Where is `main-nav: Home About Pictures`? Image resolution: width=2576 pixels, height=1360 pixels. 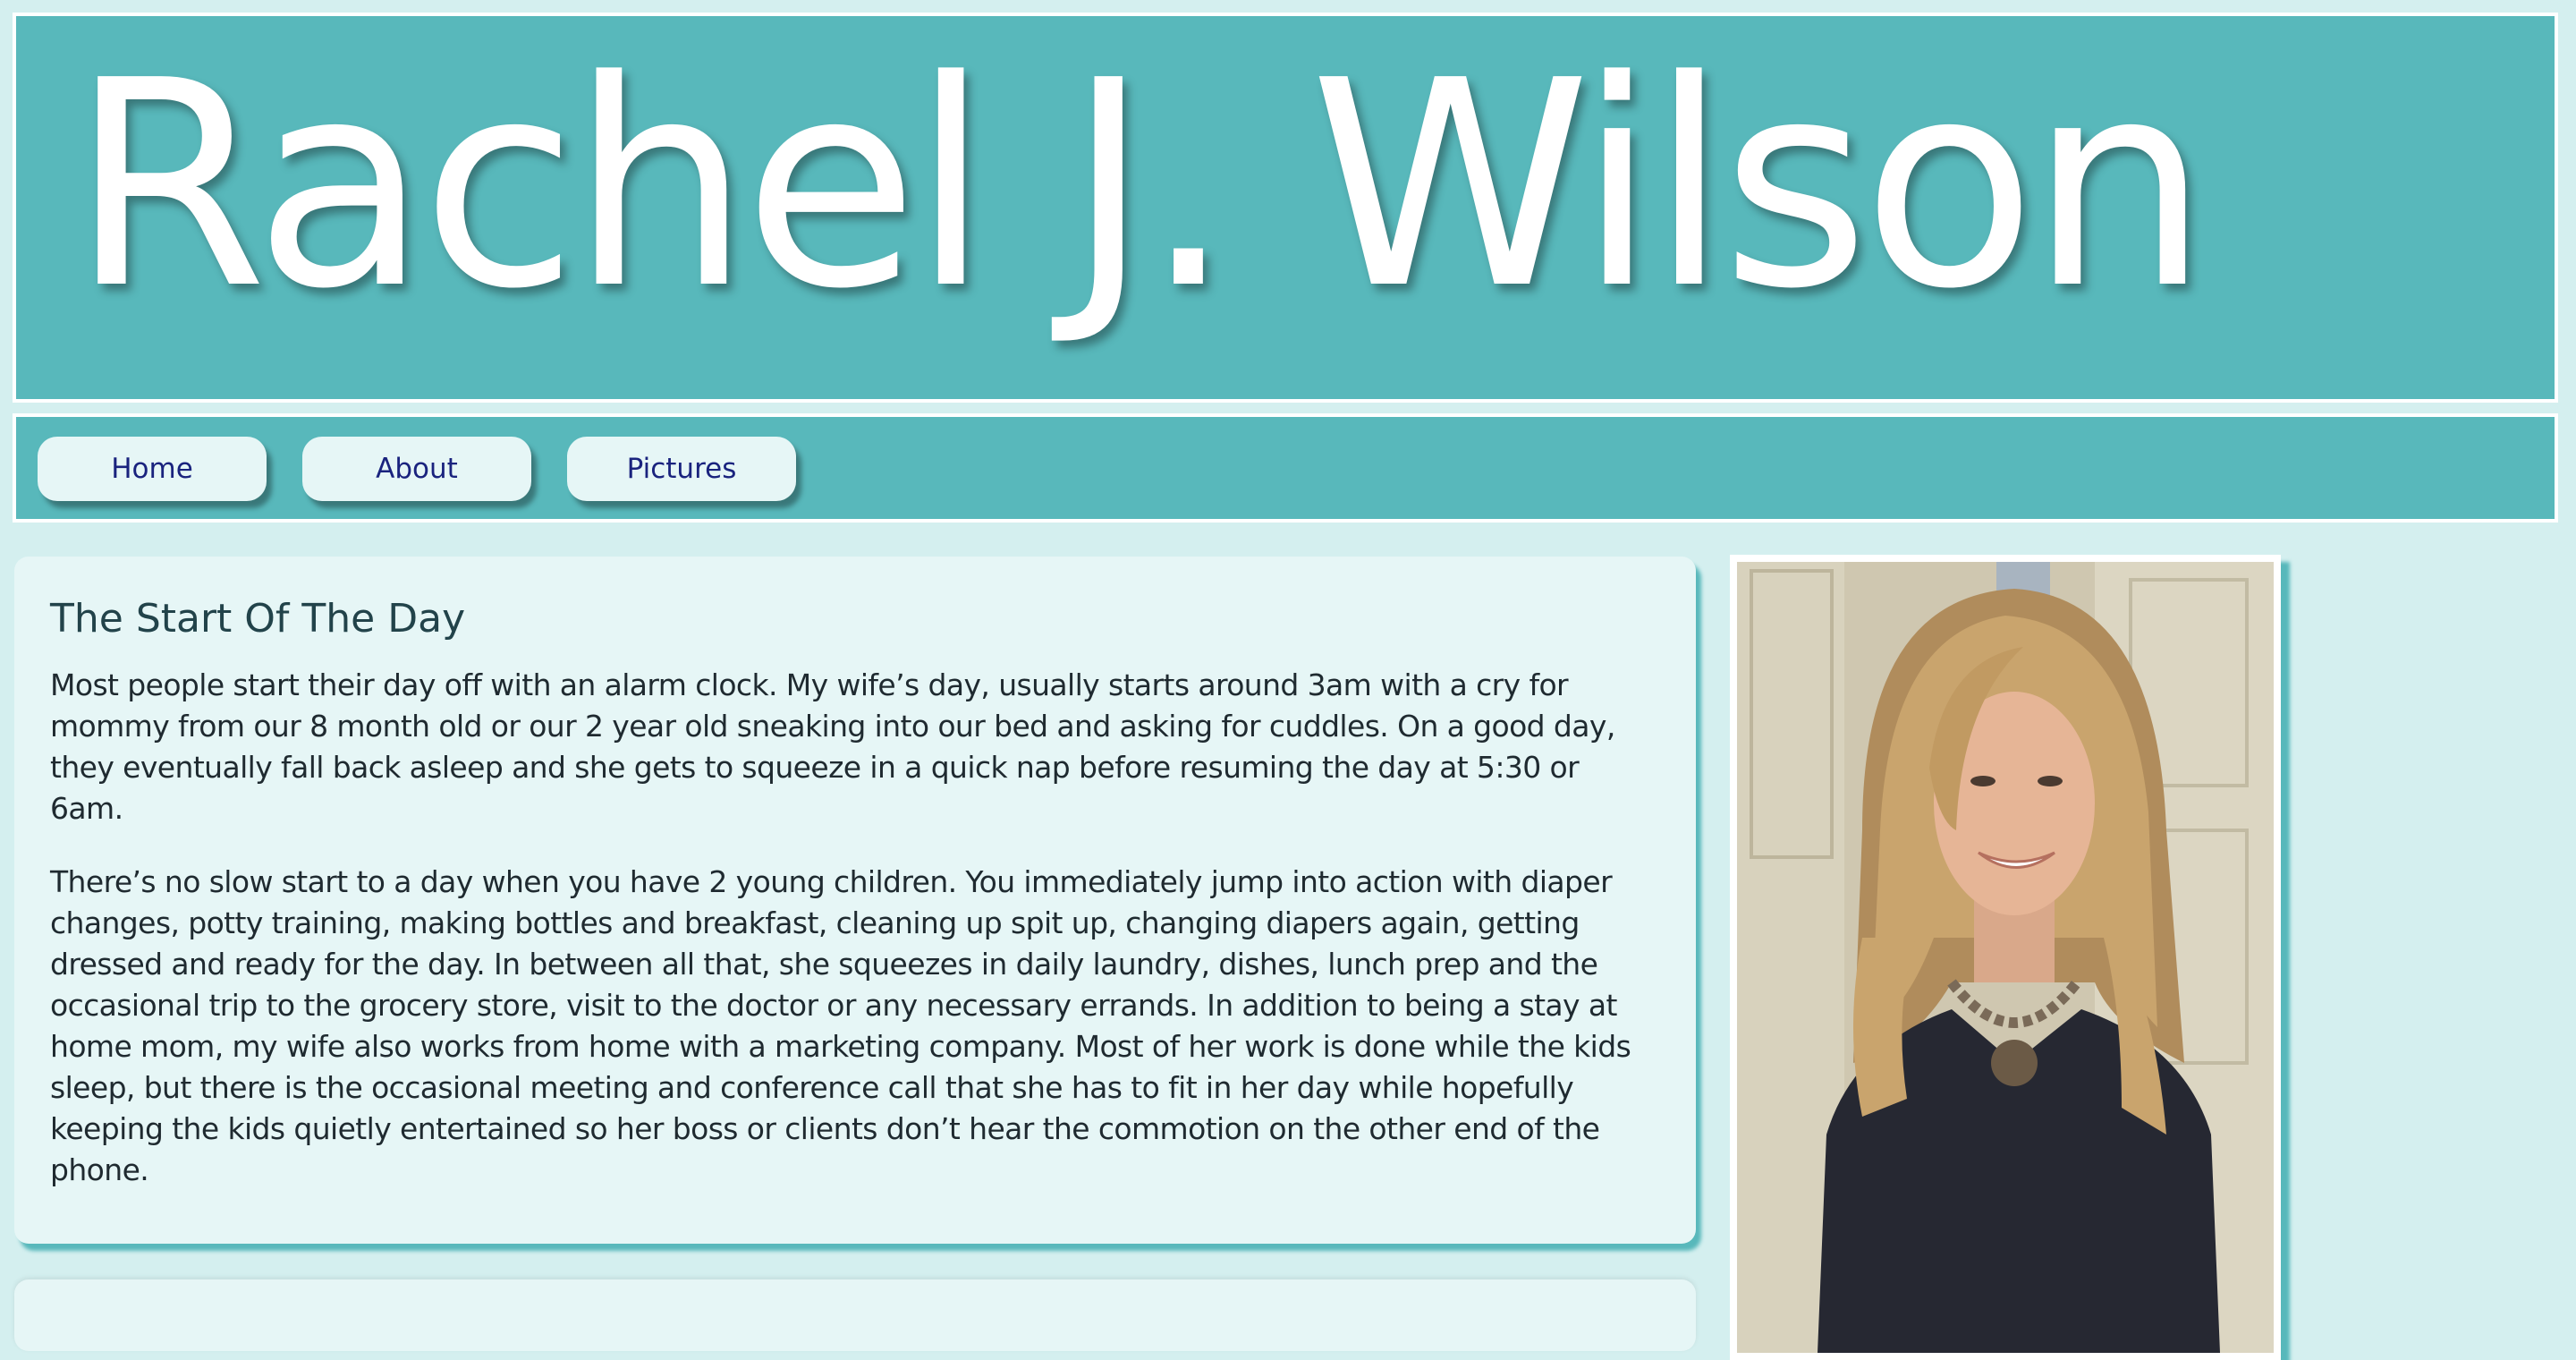
main-nav: Home About Pictures is located at coordinates (1285, 468).